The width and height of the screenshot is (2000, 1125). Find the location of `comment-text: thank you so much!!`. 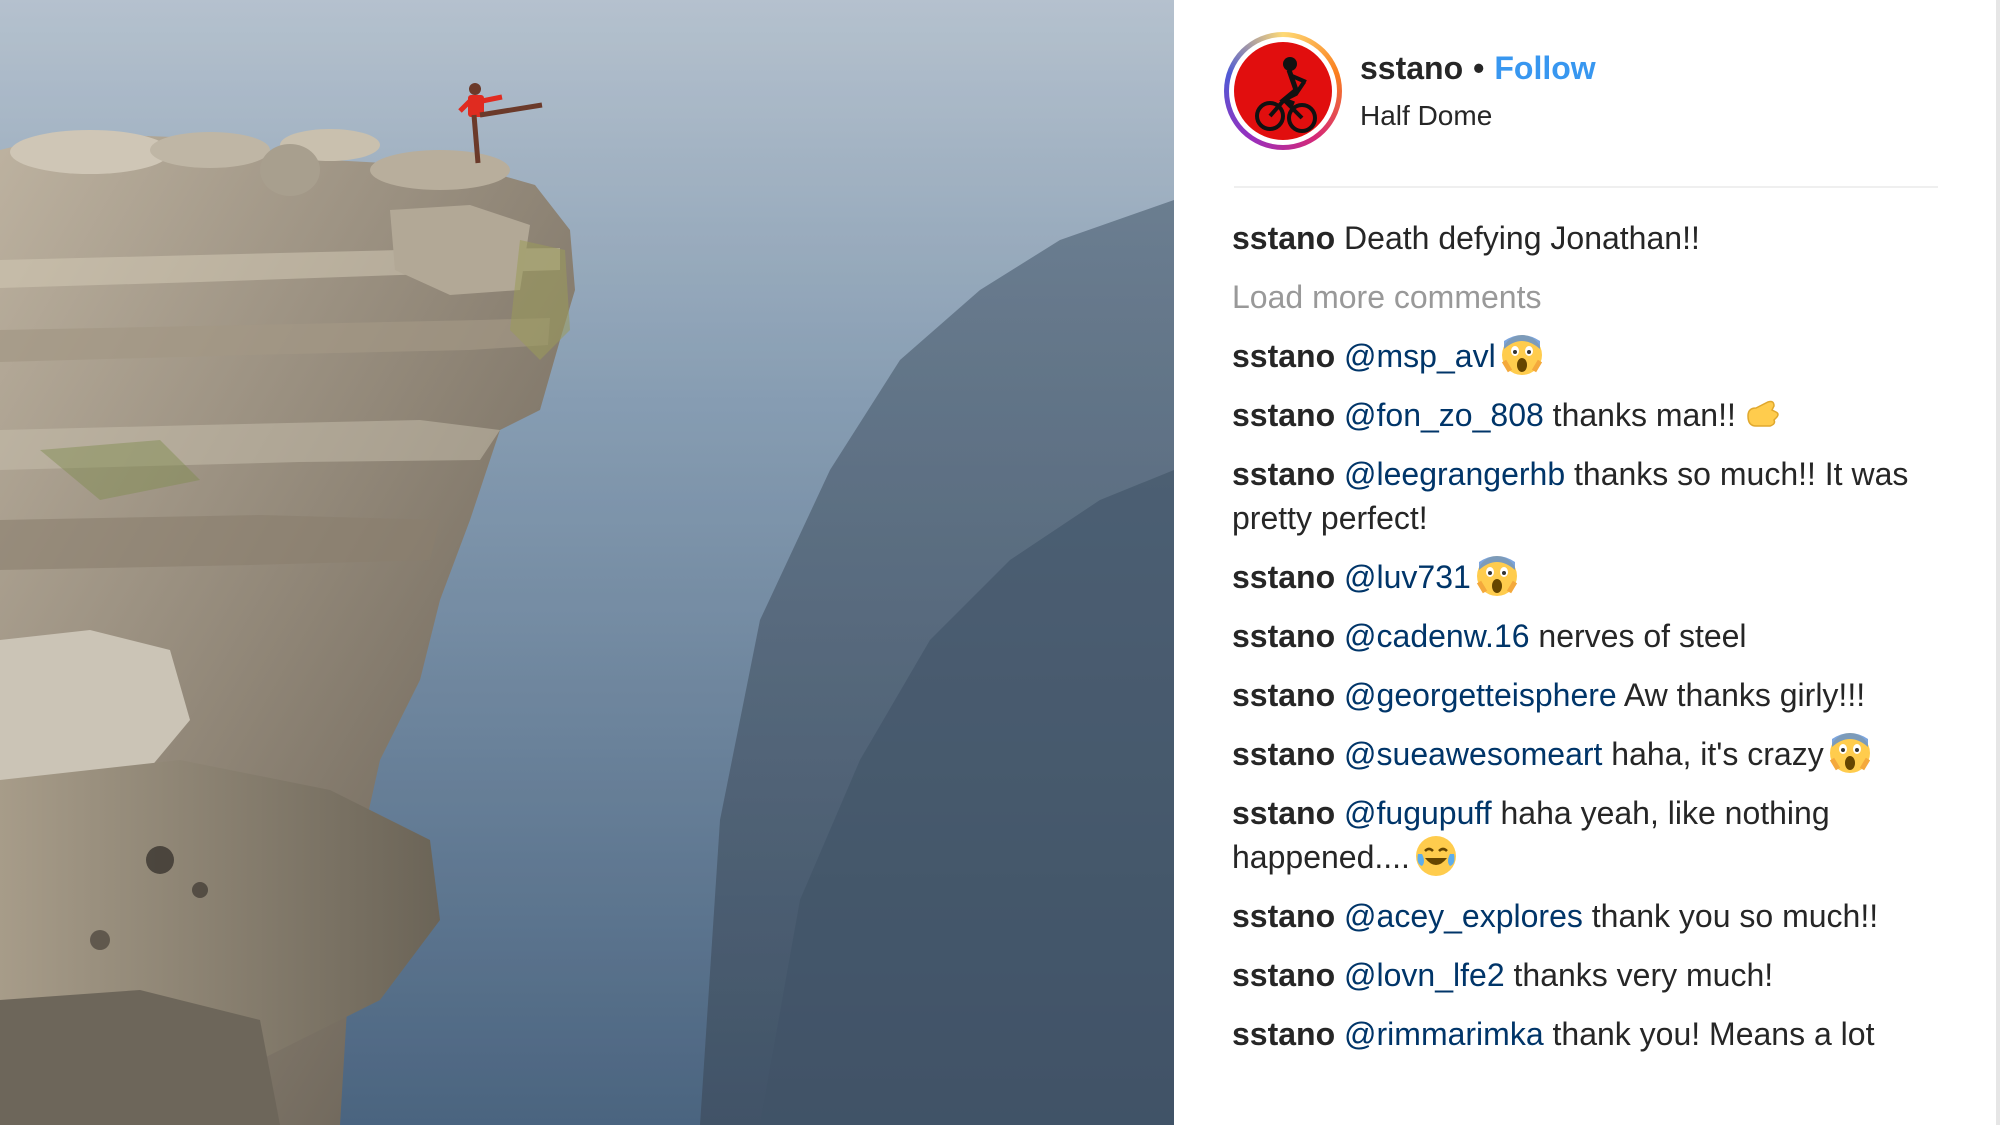

comment-text: thank you so much!! is located at coordinates (1735, 916).